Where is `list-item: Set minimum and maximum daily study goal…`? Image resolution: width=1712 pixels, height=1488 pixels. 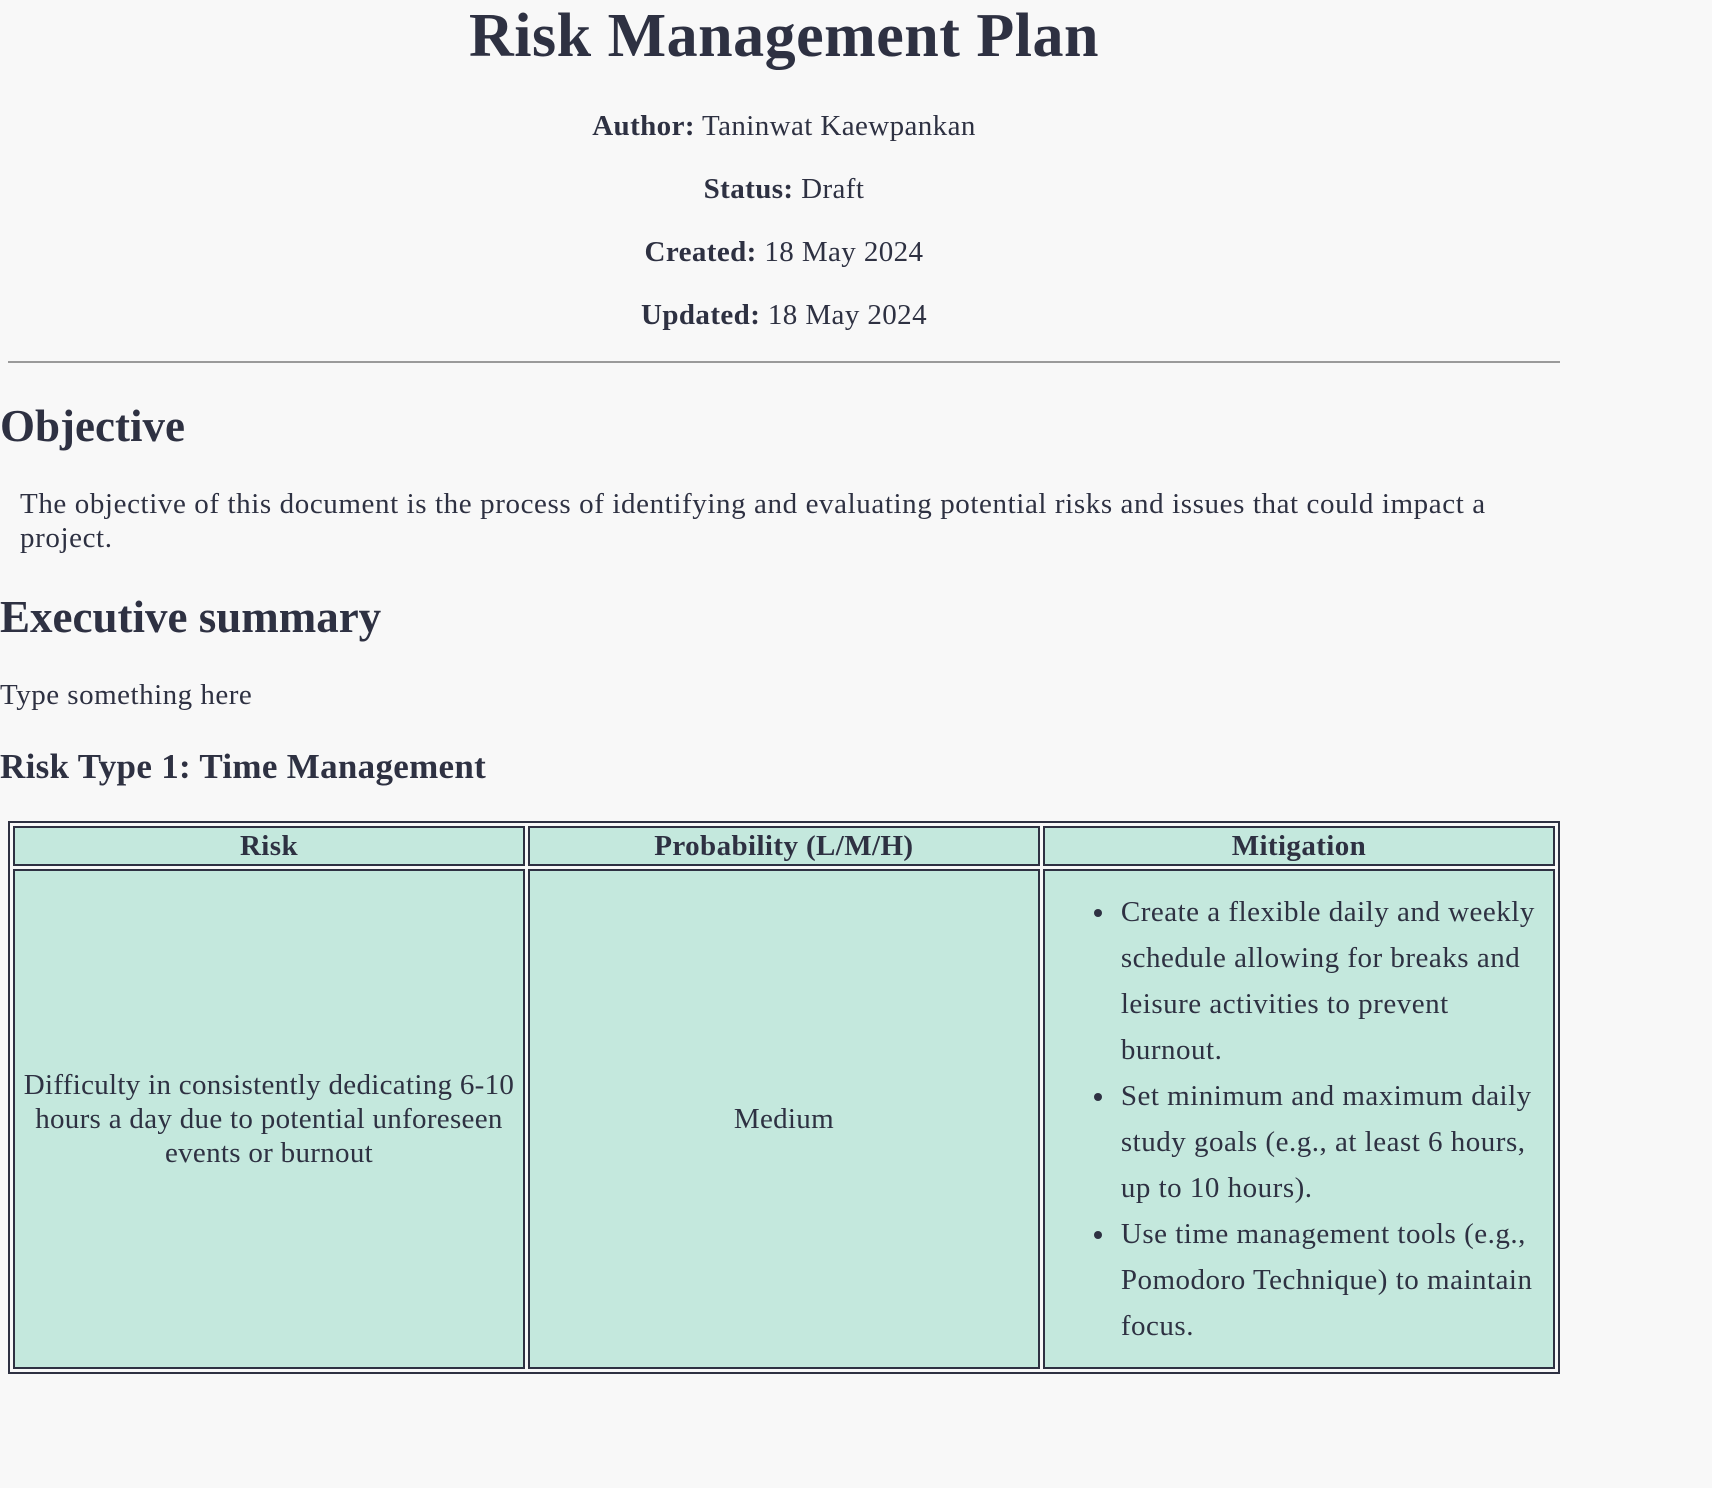 list-item: Set minimum and maximum daily study goal… is located at coordinates (1333, 1142).